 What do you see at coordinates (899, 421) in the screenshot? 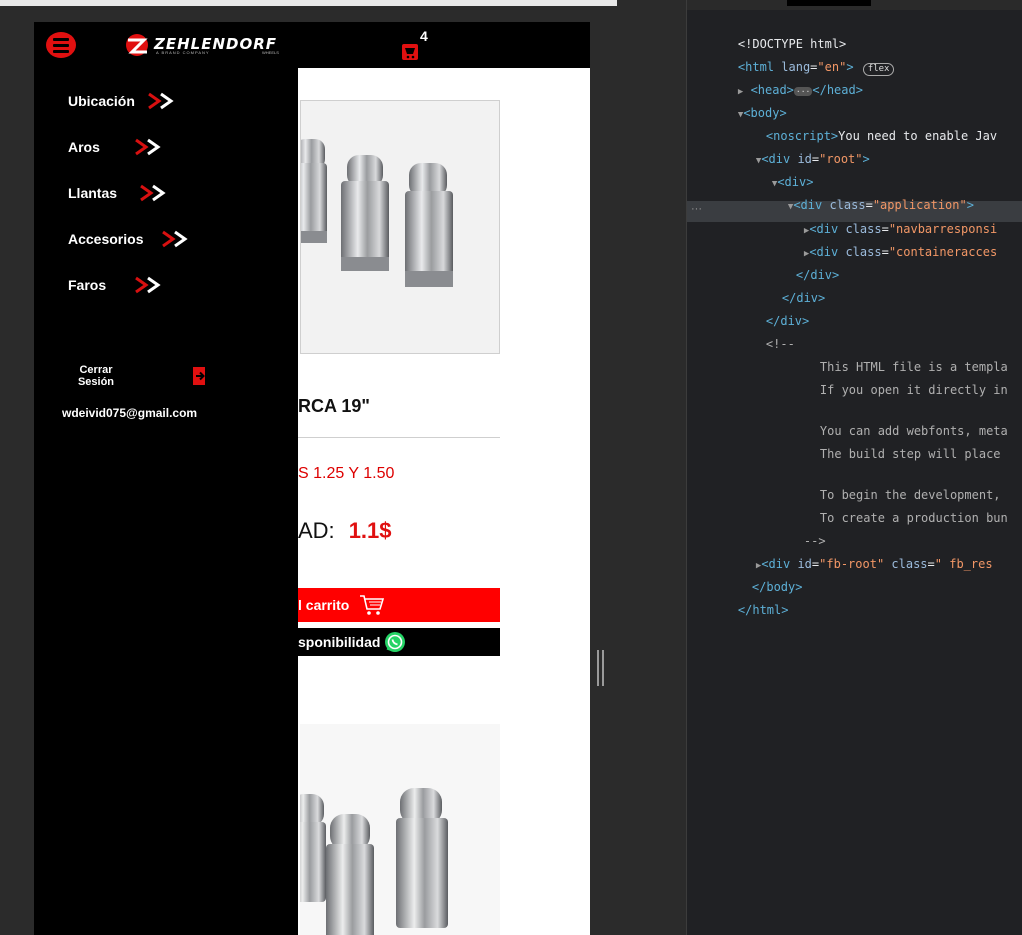
I see `dom-comment-line: You can add webfonts, meta` at bounding box center [899, 421].